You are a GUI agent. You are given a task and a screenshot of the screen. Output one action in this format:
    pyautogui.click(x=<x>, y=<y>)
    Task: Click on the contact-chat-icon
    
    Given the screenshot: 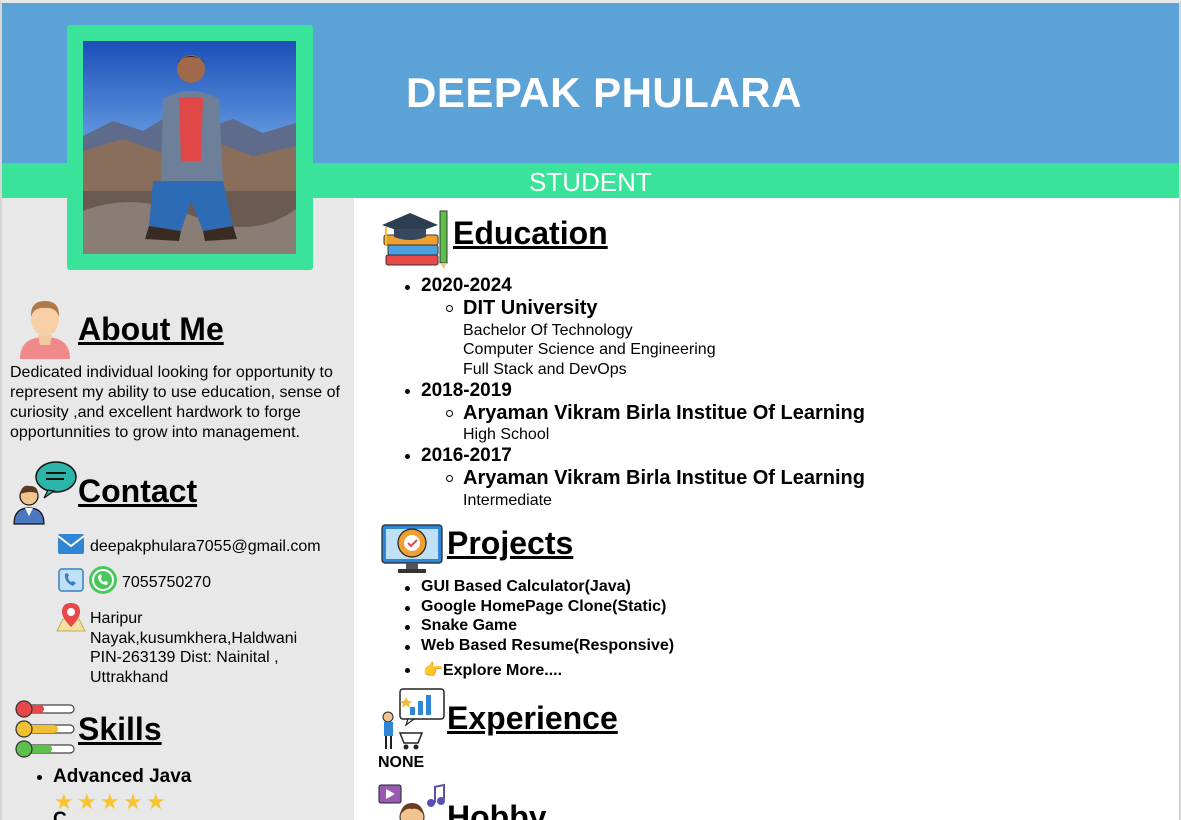 What is the action you would take?
    pyautogui.click(x=45, y=495)
    